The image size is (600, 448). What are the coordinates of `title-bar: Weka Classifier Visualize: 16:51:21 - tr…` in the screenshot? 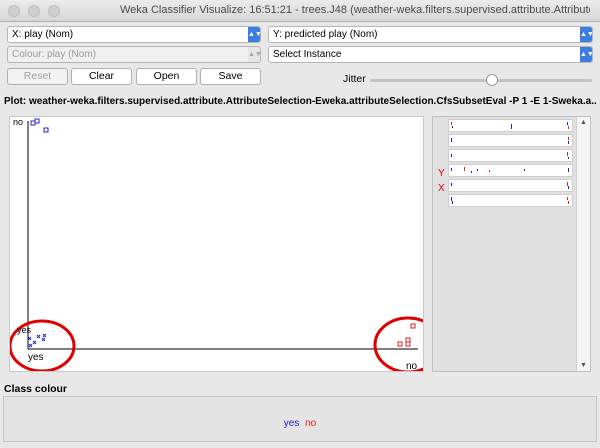 It's located at (300, 11).